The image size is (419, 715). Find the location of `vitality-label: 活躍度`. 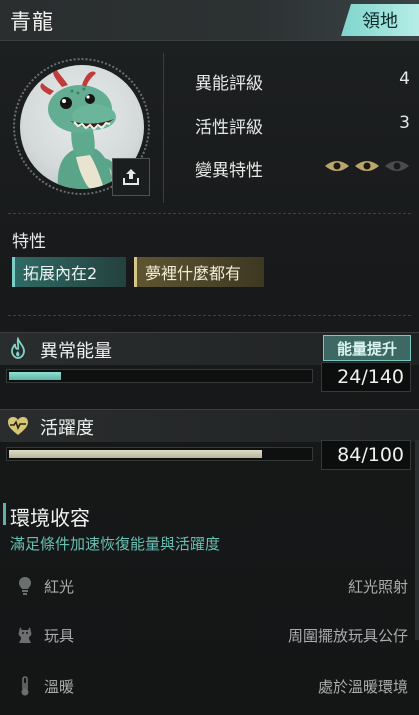

vitality-label: 活躍度 is located at coordinates (67, 428).